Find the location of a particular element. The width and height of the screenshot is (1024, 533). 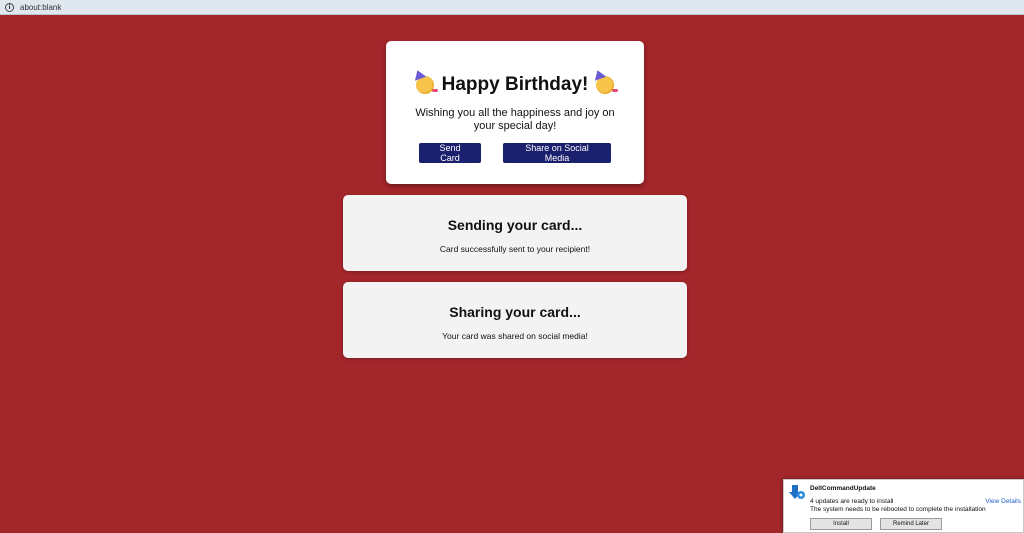

info-icon: i is located at coordinates (9, 7).